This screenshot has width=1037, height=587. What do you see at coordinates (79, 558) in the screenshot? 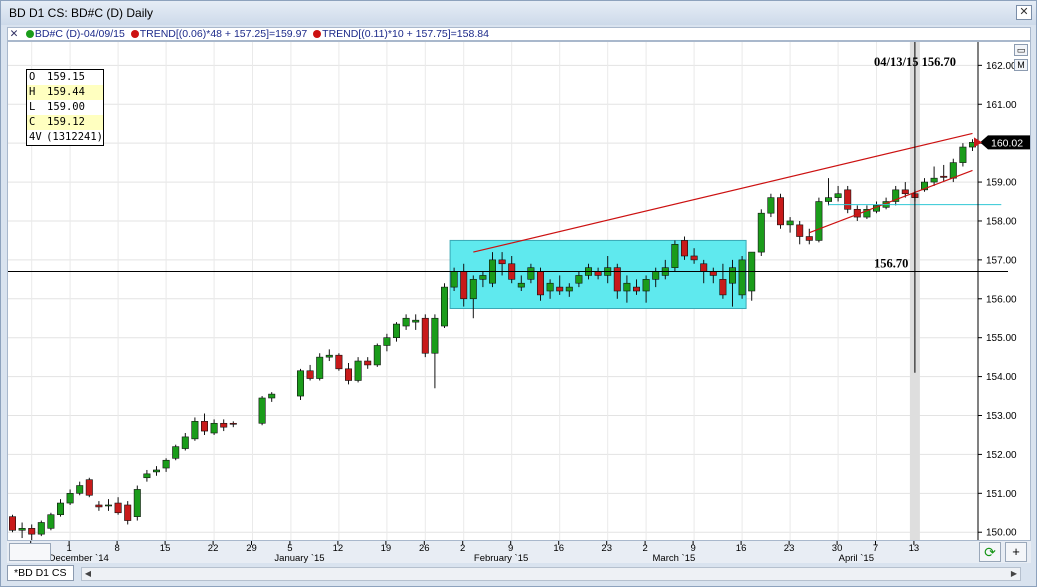
I see `month-label: December `14` at bounding box center [79, 558].